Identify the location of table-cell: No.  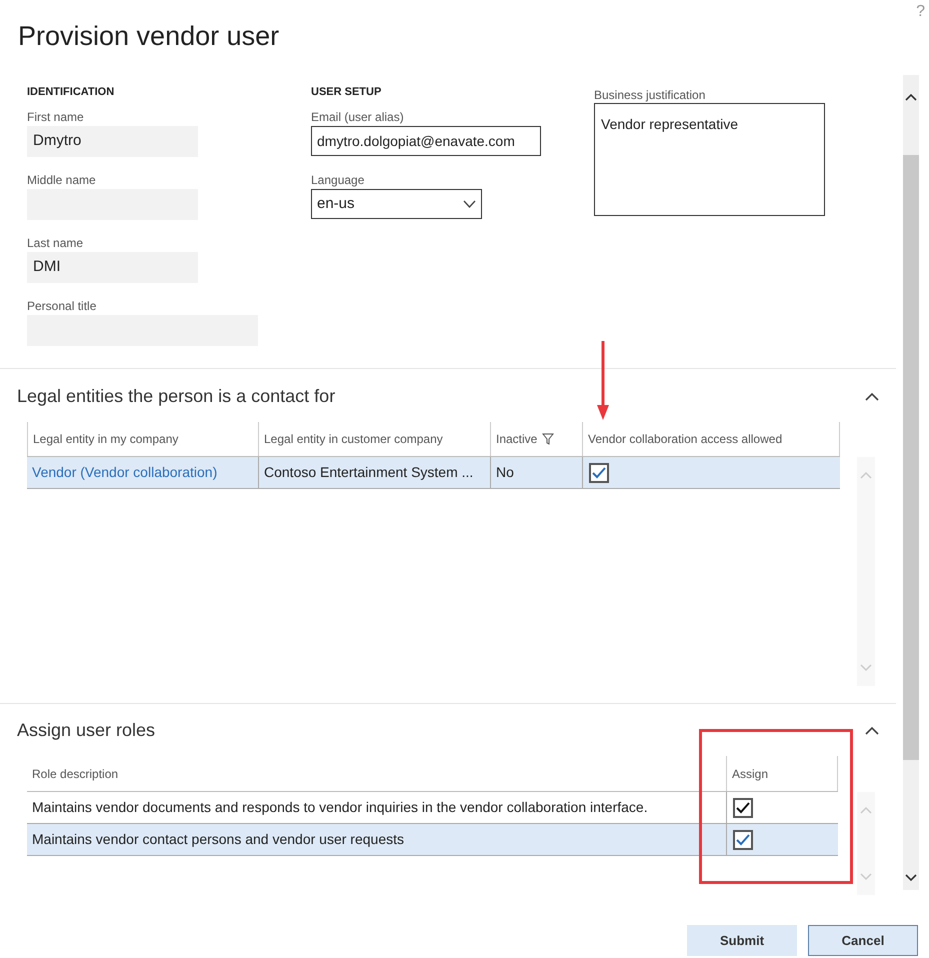
(537, 472).